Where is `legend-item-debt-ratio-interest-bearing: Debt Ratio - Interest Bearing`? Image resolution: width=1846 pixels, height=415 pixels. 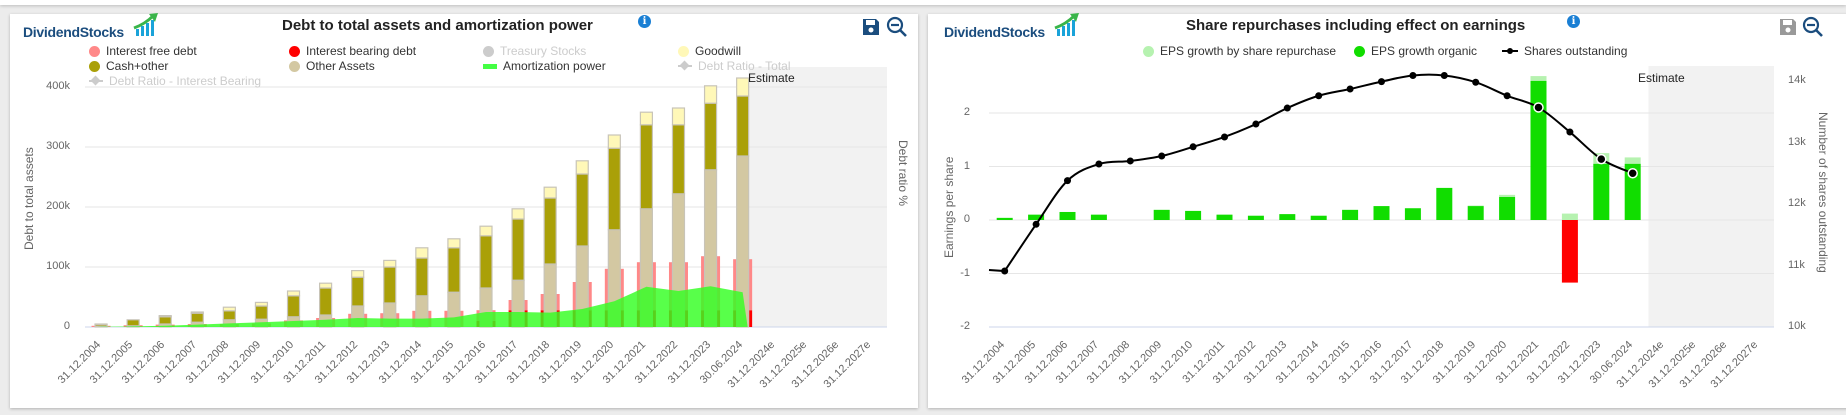 legend-item-debt-ratio-interest-bearing: Debt Ratio - Interest Bearing is located at coordinates (175, 81).